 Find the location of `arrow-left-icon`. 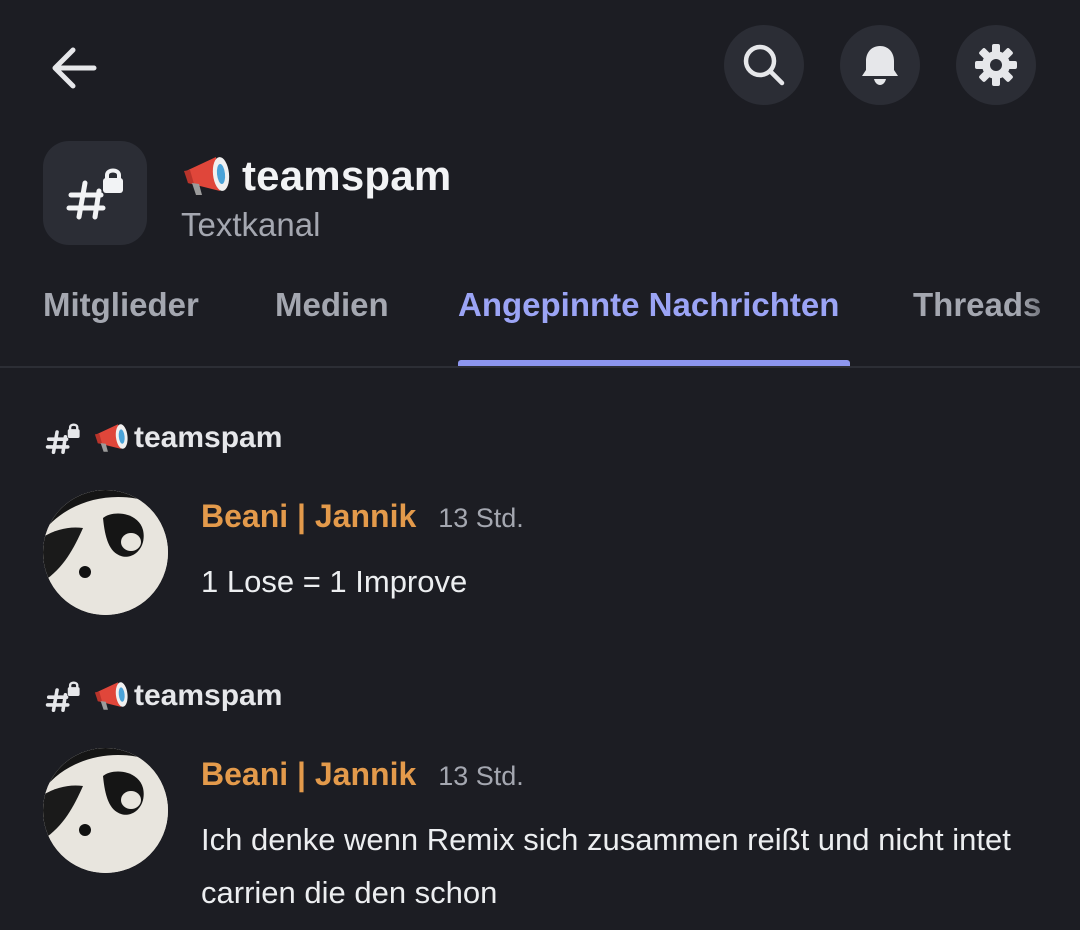

arrow-left-icon is located at coordinates (74, 68).